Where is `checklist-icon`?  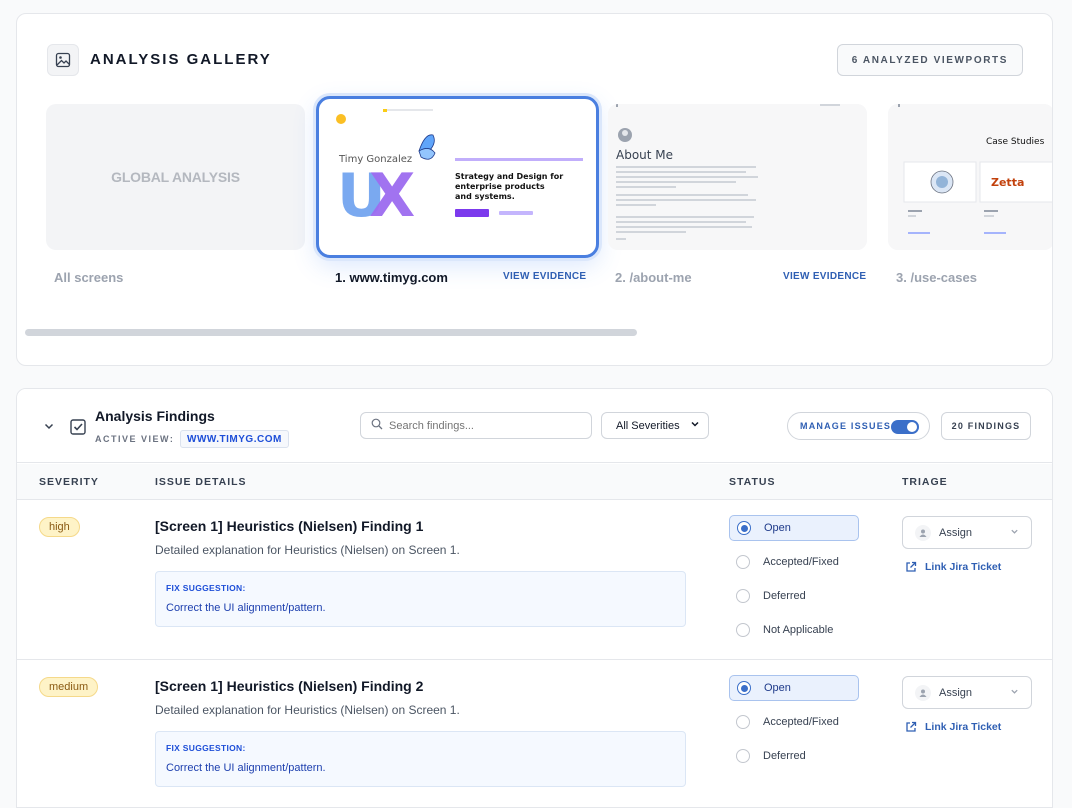 checklist-icon is located at coordinates (78, 429).